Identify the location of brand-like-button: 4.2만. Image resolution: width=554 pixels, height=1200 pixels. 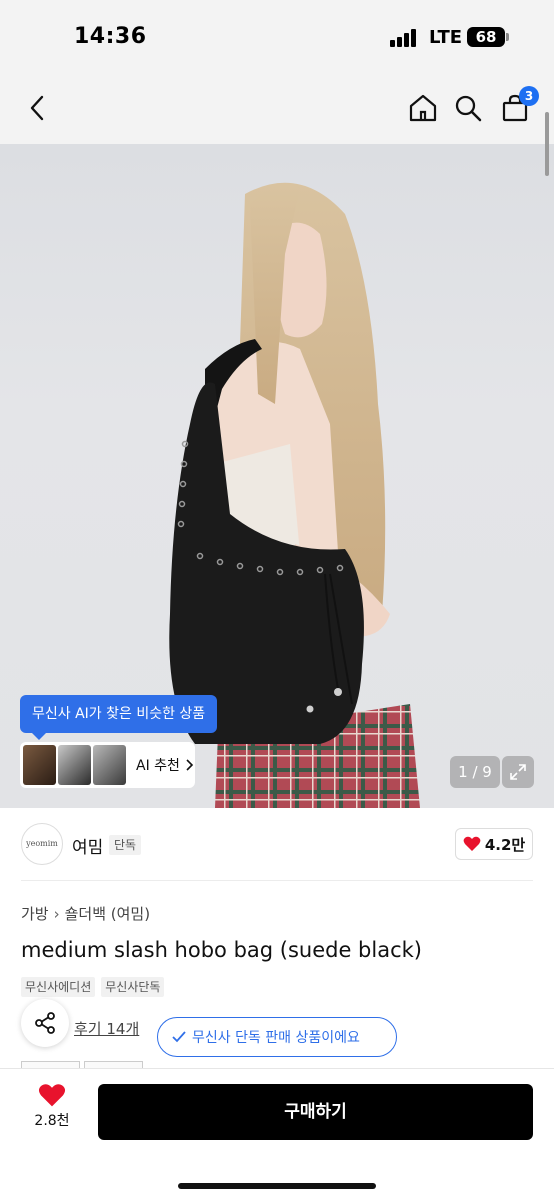
(494, 844).